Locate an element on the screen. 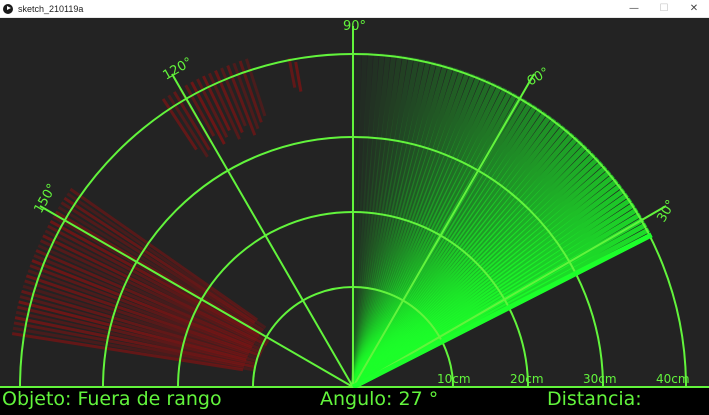 This screenshot has height=415, width=709. angle-label-60: 60° is located at coordinates (538, 77).